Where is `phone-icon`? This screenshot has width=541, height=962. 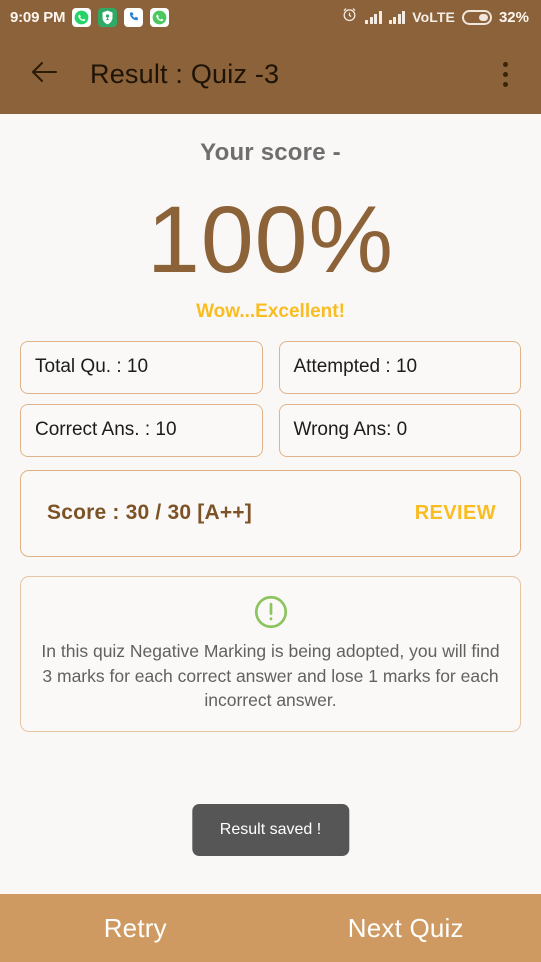 phone-icon is located at coordinates (134, 17).